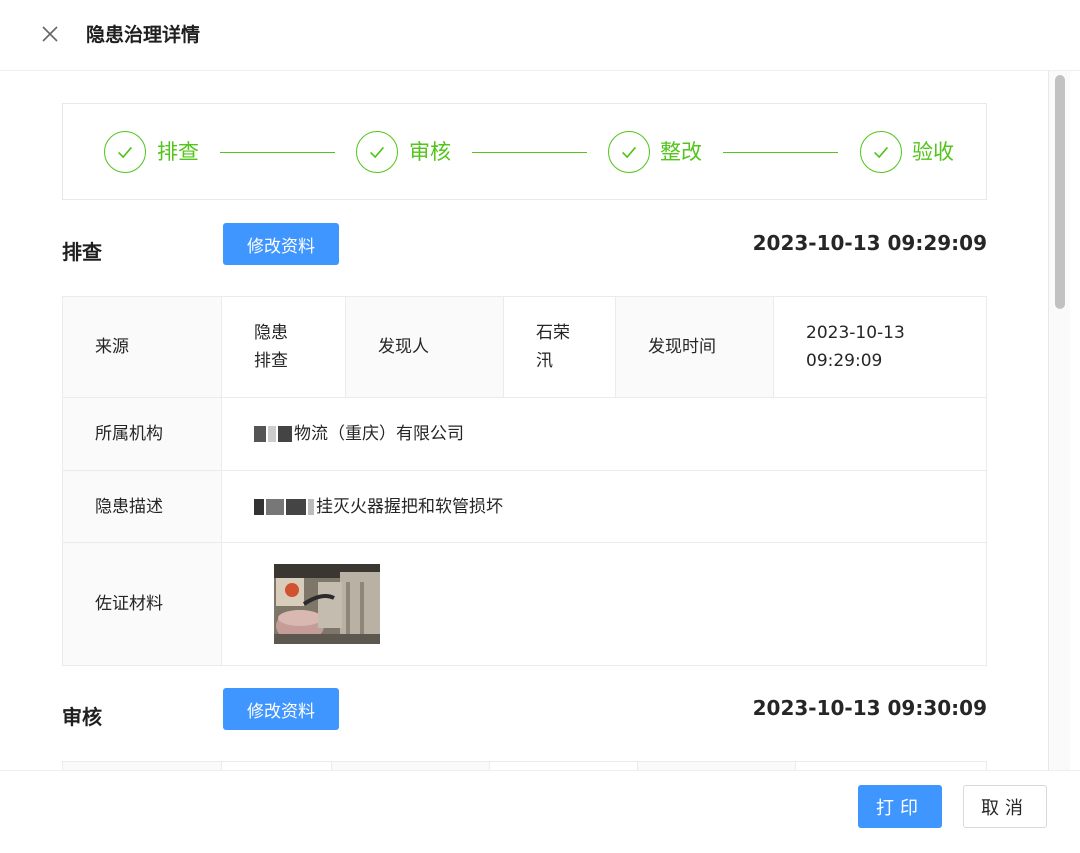 This screenshot has width=1080, height=853. Describe the element at coordinates (125, 152) in the screenshot. I see `step-1-check-icon` at that location.